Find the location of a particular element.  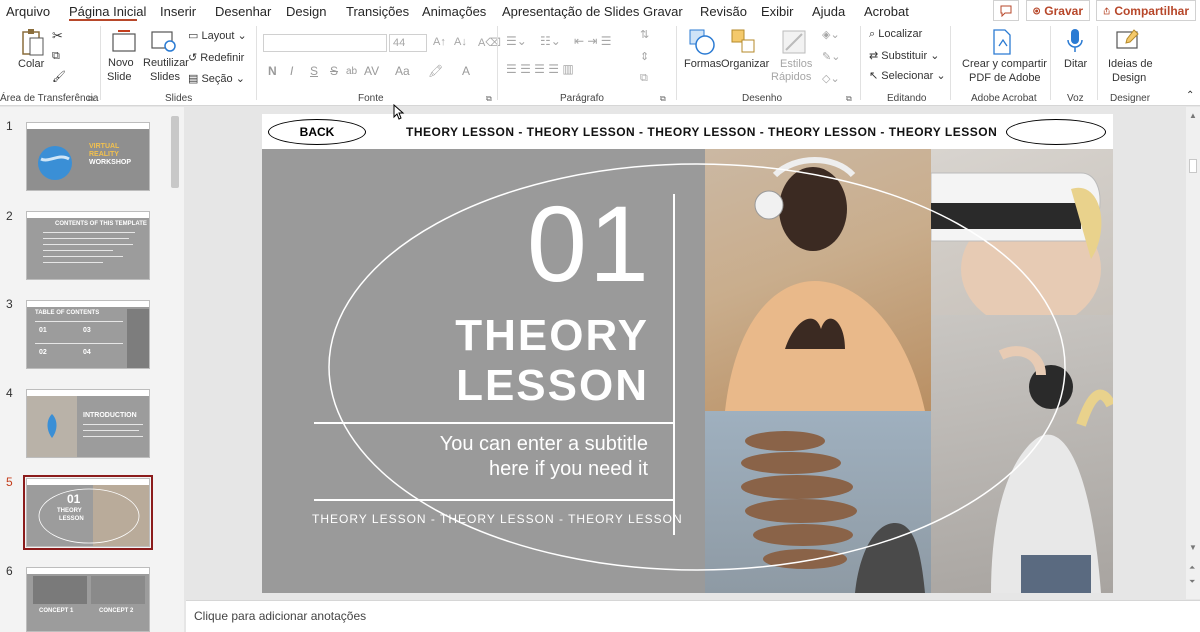

font-size-box: 44 is located at coordinates (408, 43).